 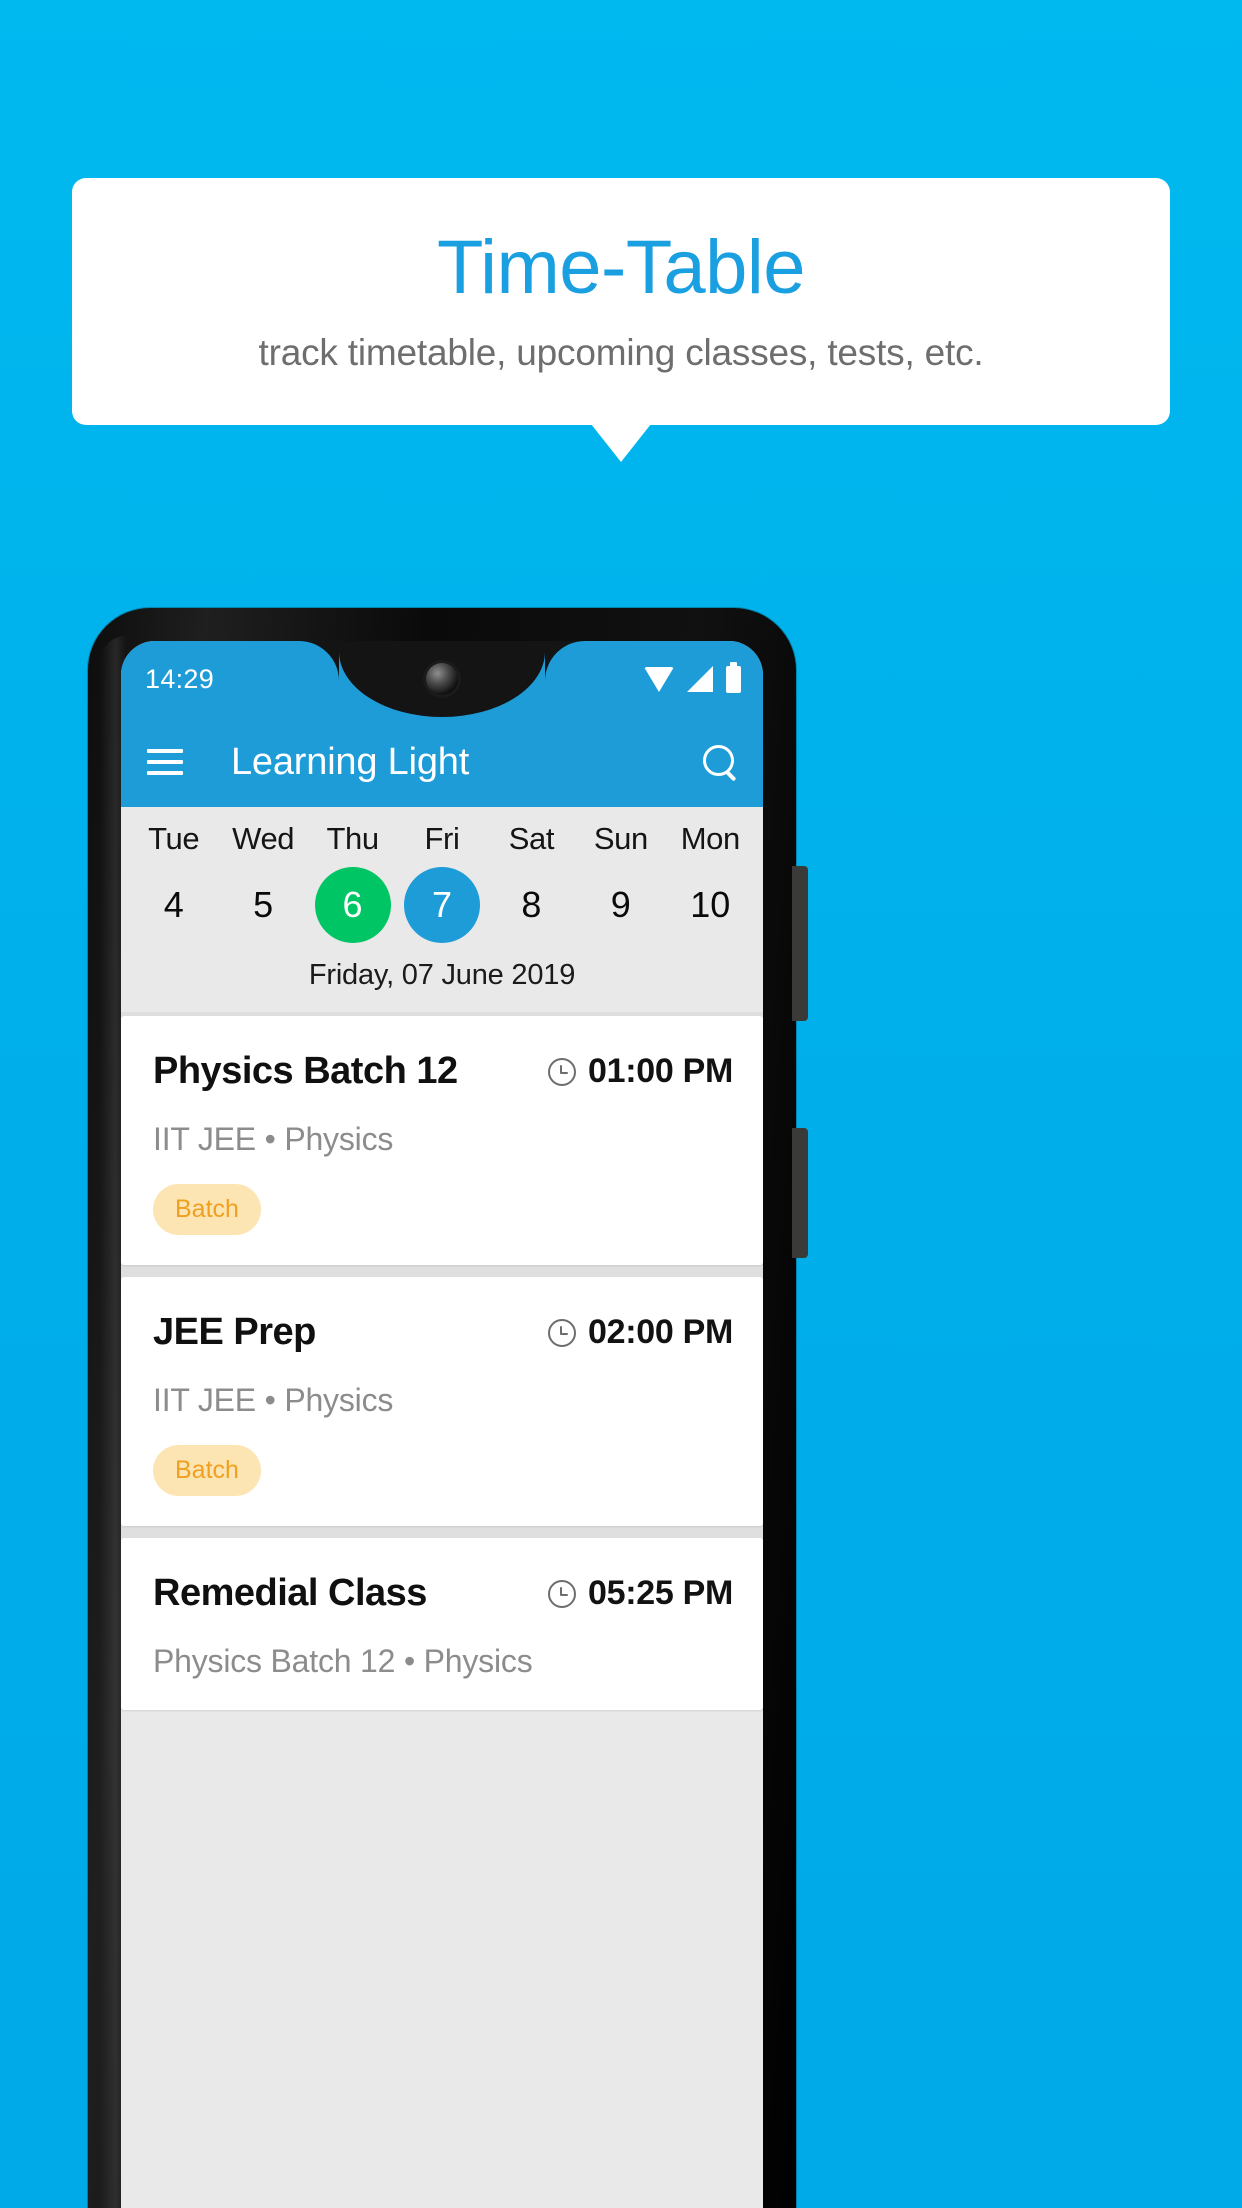 I want to click on day-column-fri: Fri 7, so click(x=441, y=882).